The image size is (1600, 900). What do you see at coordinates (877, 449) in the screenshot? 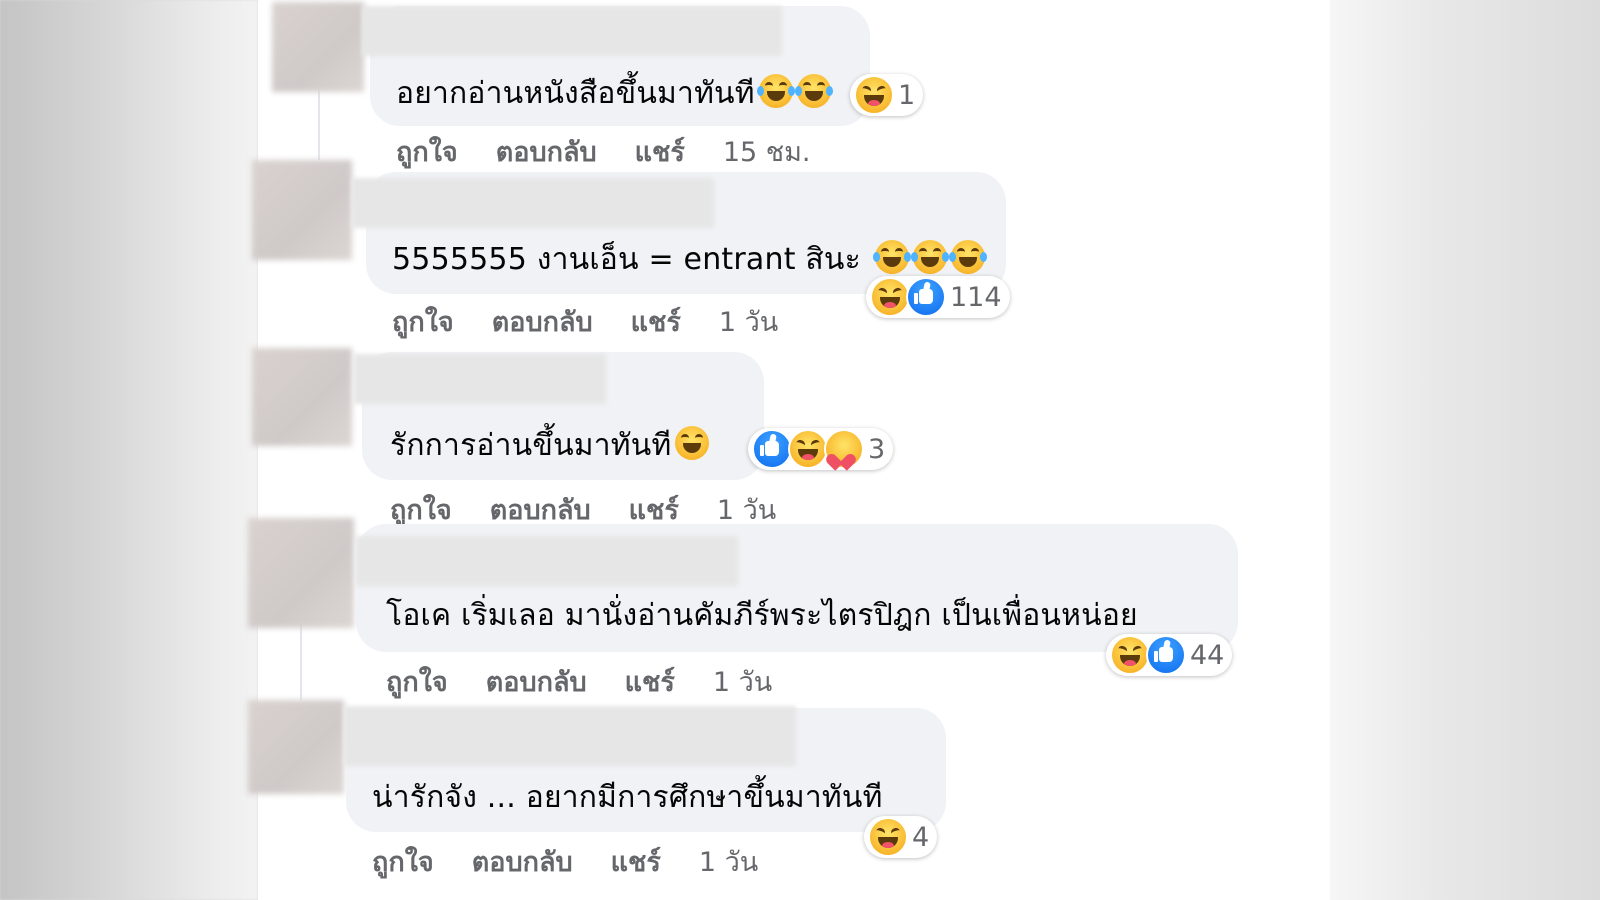
I see `reaction-count: 3` at bounding box center [877, 449].